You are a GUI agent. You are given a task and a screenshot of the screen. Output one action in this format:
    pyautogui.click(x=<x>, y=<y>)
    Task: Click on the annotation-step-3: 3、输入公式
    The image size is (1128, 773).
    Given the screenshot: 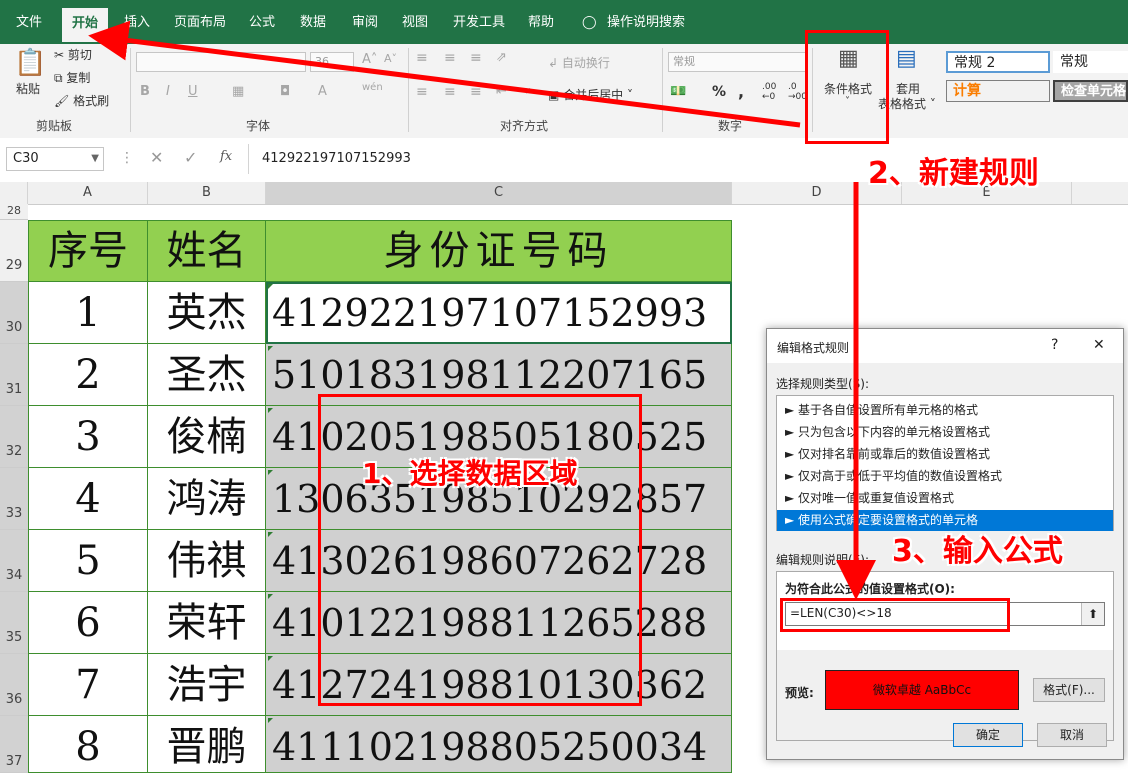 What is the action you would take?
    pyautogui.click(x=977, y=551)
    